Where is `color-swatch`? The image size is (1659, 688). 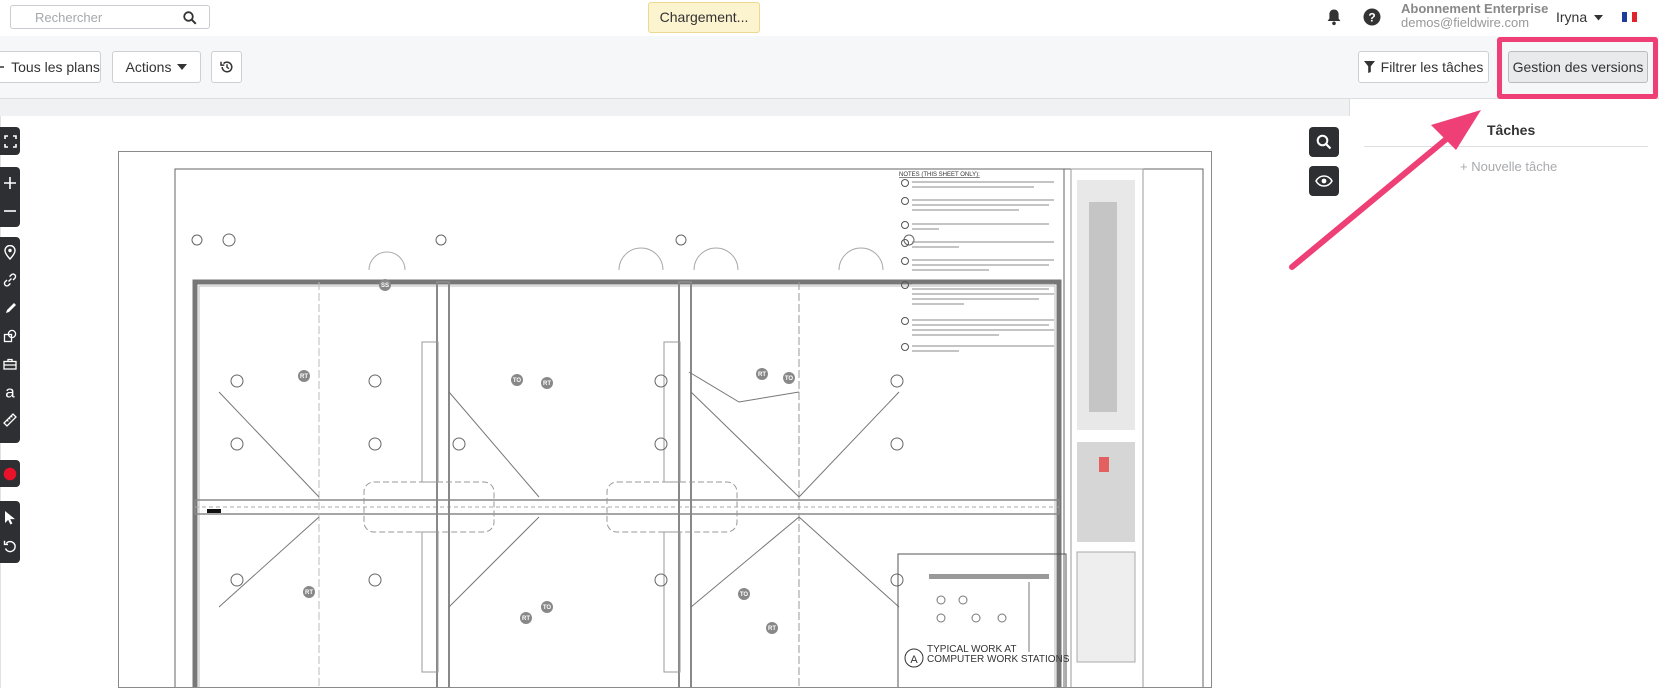
color-swatch is located at coordinates (10, 473).